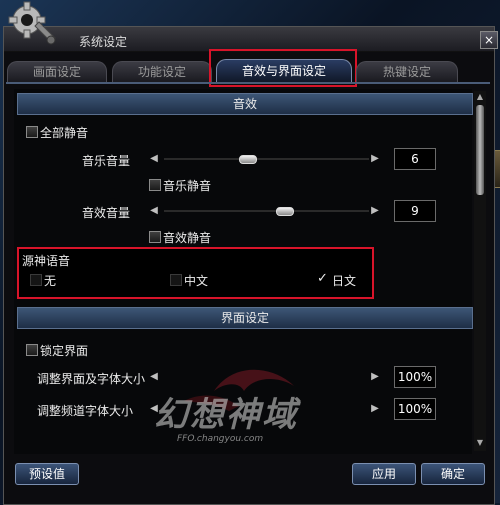 This screenshot has height=505, width=500. I want to click on music-volume-decrease-icon: ◀, so click(154, 159).